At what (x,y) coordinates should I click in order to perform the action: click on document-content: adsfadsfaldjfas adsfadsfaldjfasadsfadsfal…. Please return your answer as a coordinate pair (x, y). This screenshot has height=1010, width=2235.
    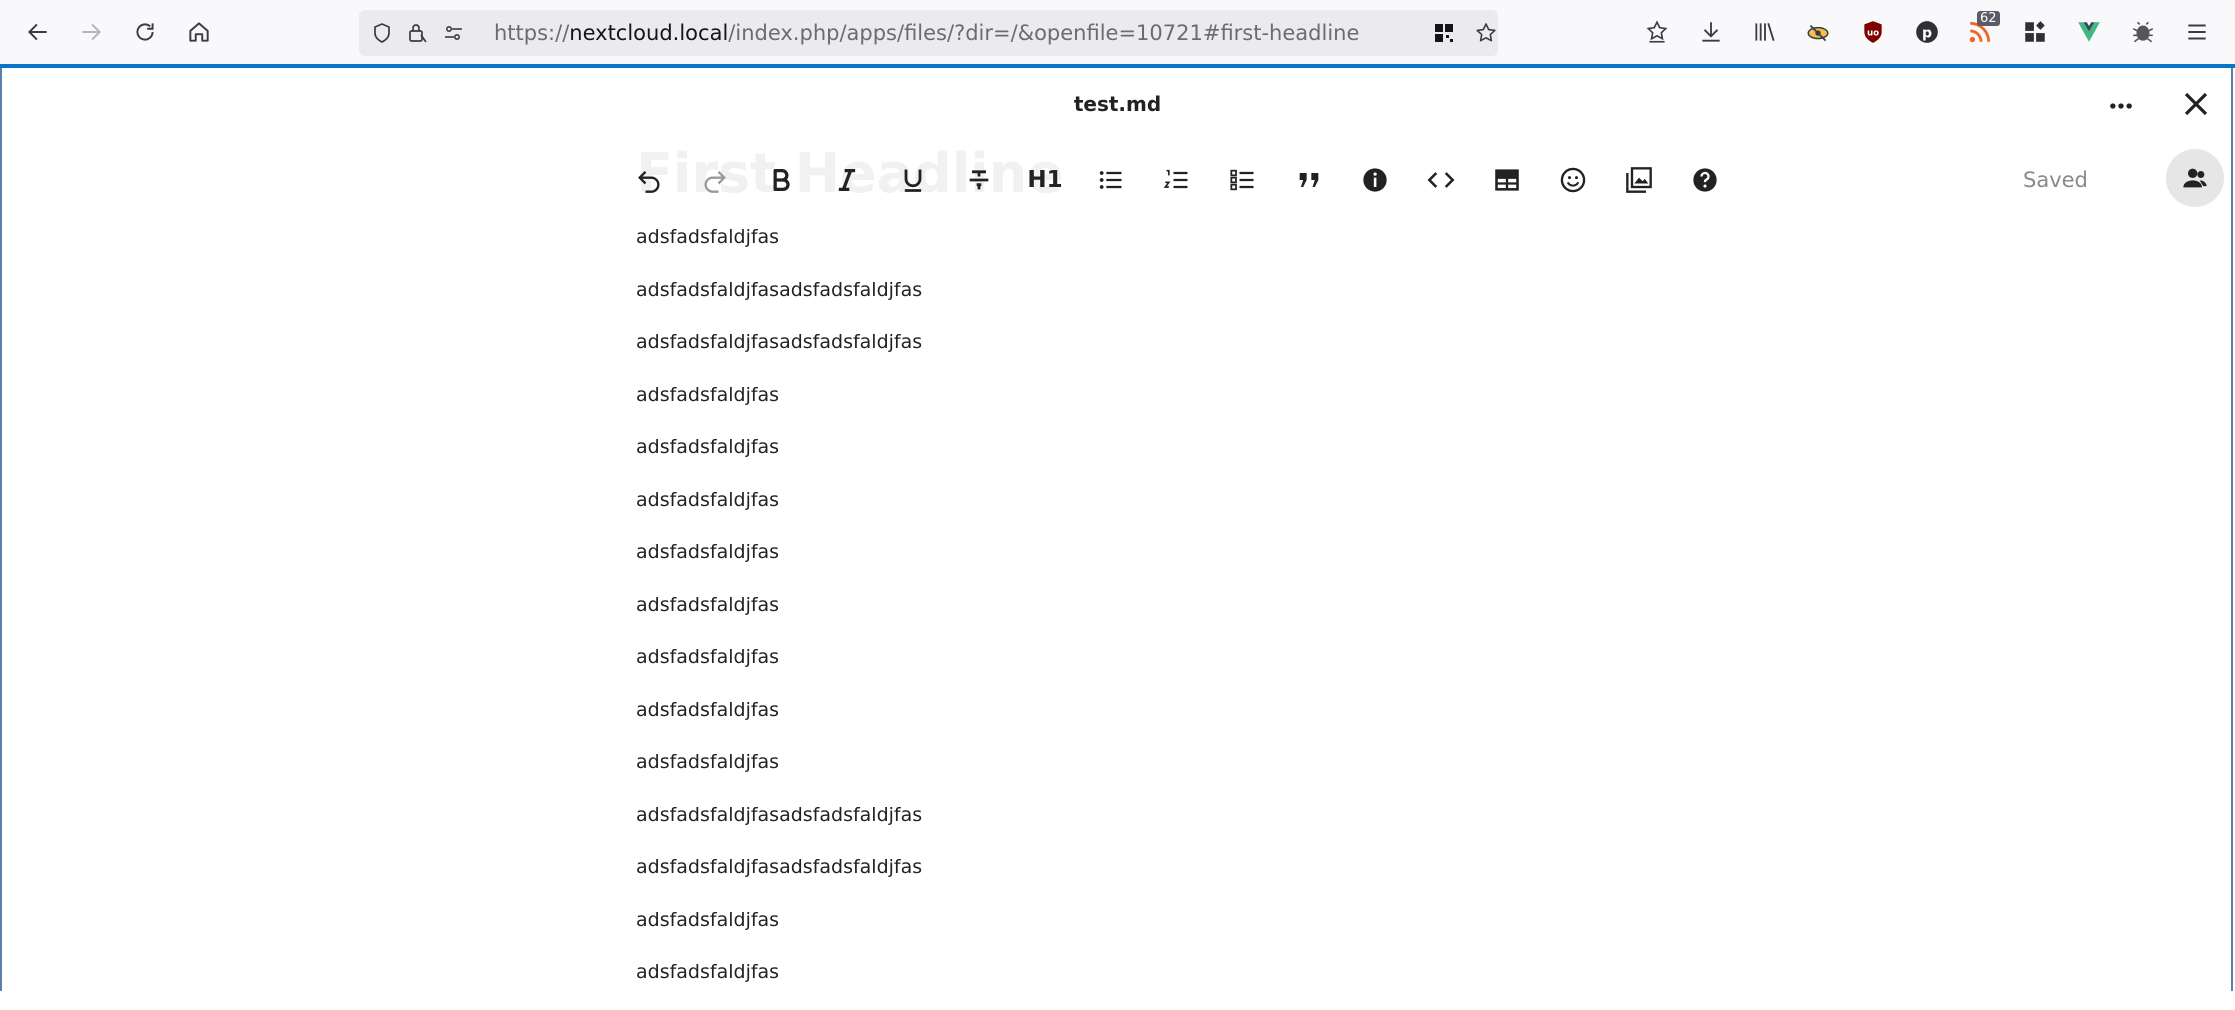
    Looking at the image, I should click on (779, 616).